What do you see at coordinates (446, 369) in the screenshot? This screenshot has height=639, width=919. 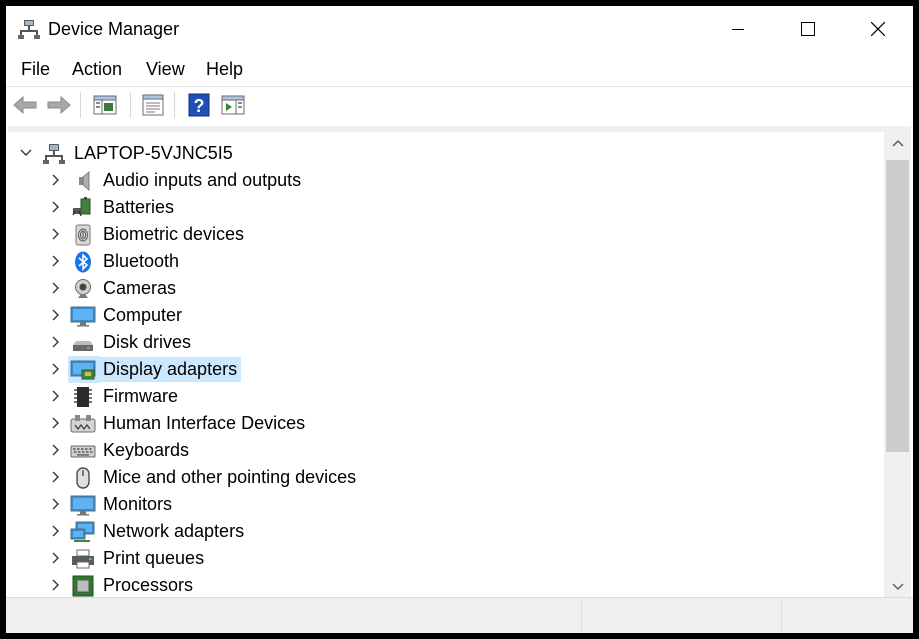 I see `tree-item-display-adapters: Display adapters` at bounding box center [446, 369].